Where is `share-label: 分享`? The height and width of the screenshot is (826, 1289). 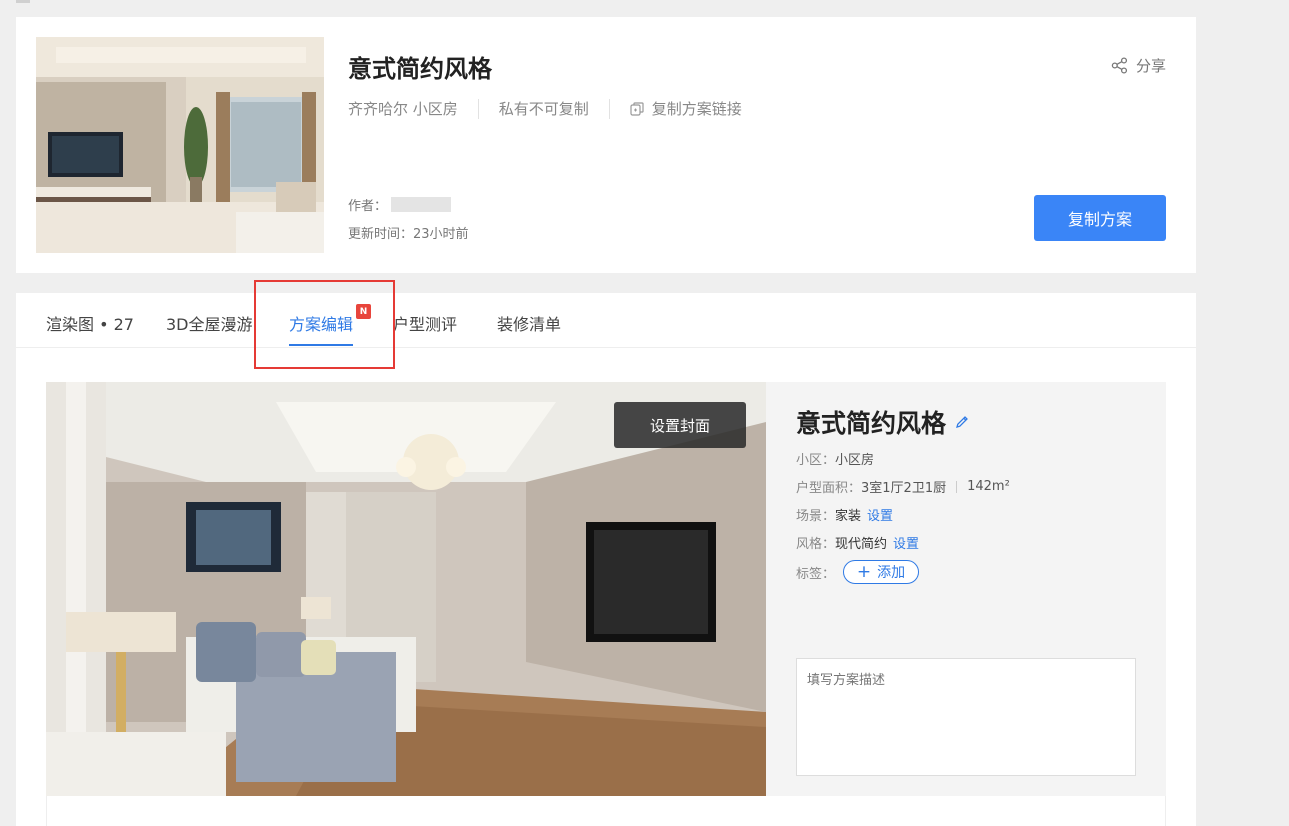
share-label: 分享 is located at coordinates (1150, 66).